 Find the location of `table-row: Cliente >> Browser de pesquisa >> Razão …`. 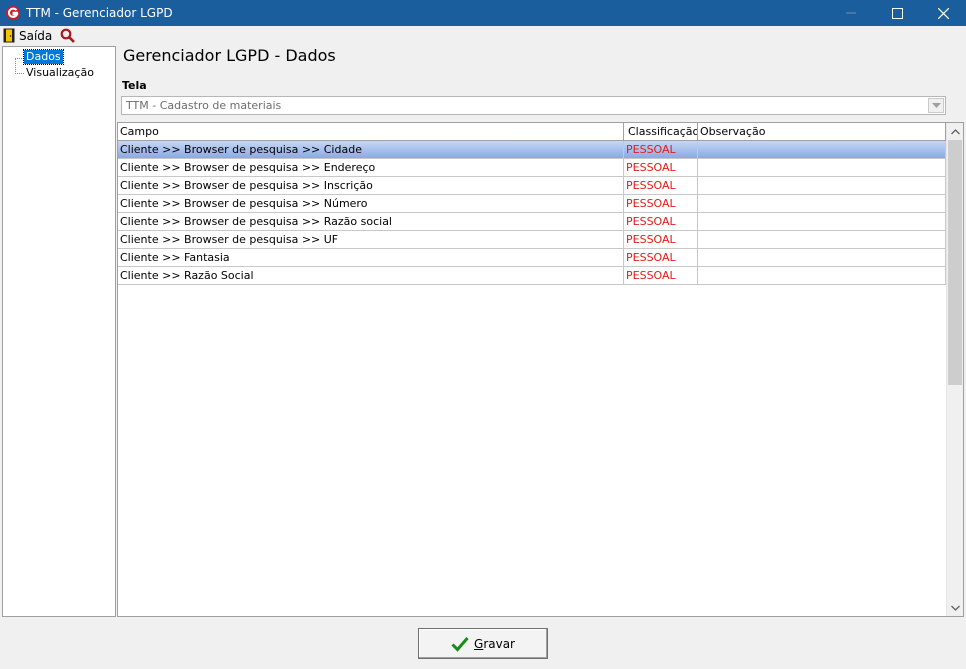

table-row: Cliente >> Browser de pesquisa >> Razão … is located at coordinates (532, 222).